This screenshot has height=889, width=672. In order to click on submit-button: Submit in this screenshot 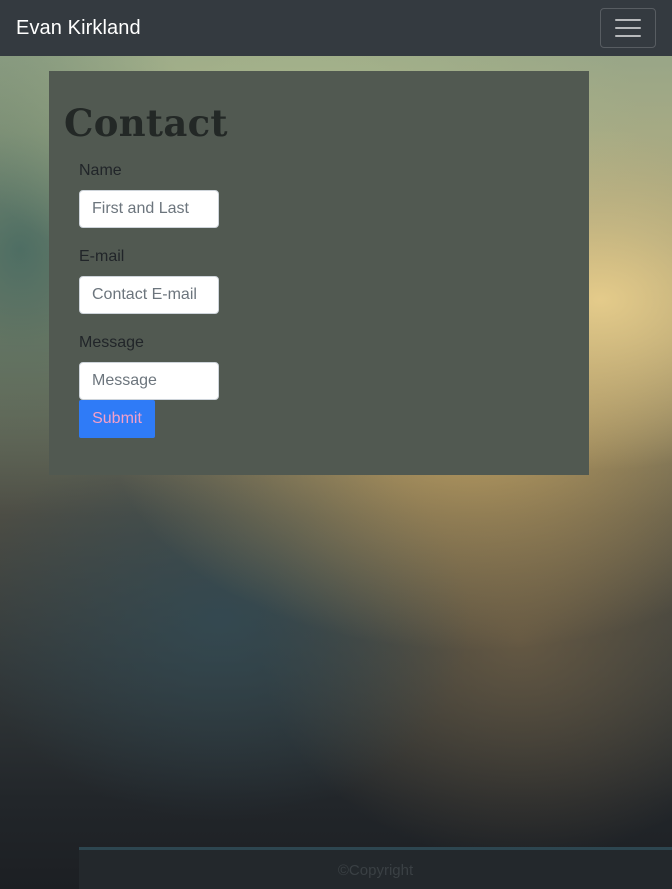, I will do `click(117, 419)`.